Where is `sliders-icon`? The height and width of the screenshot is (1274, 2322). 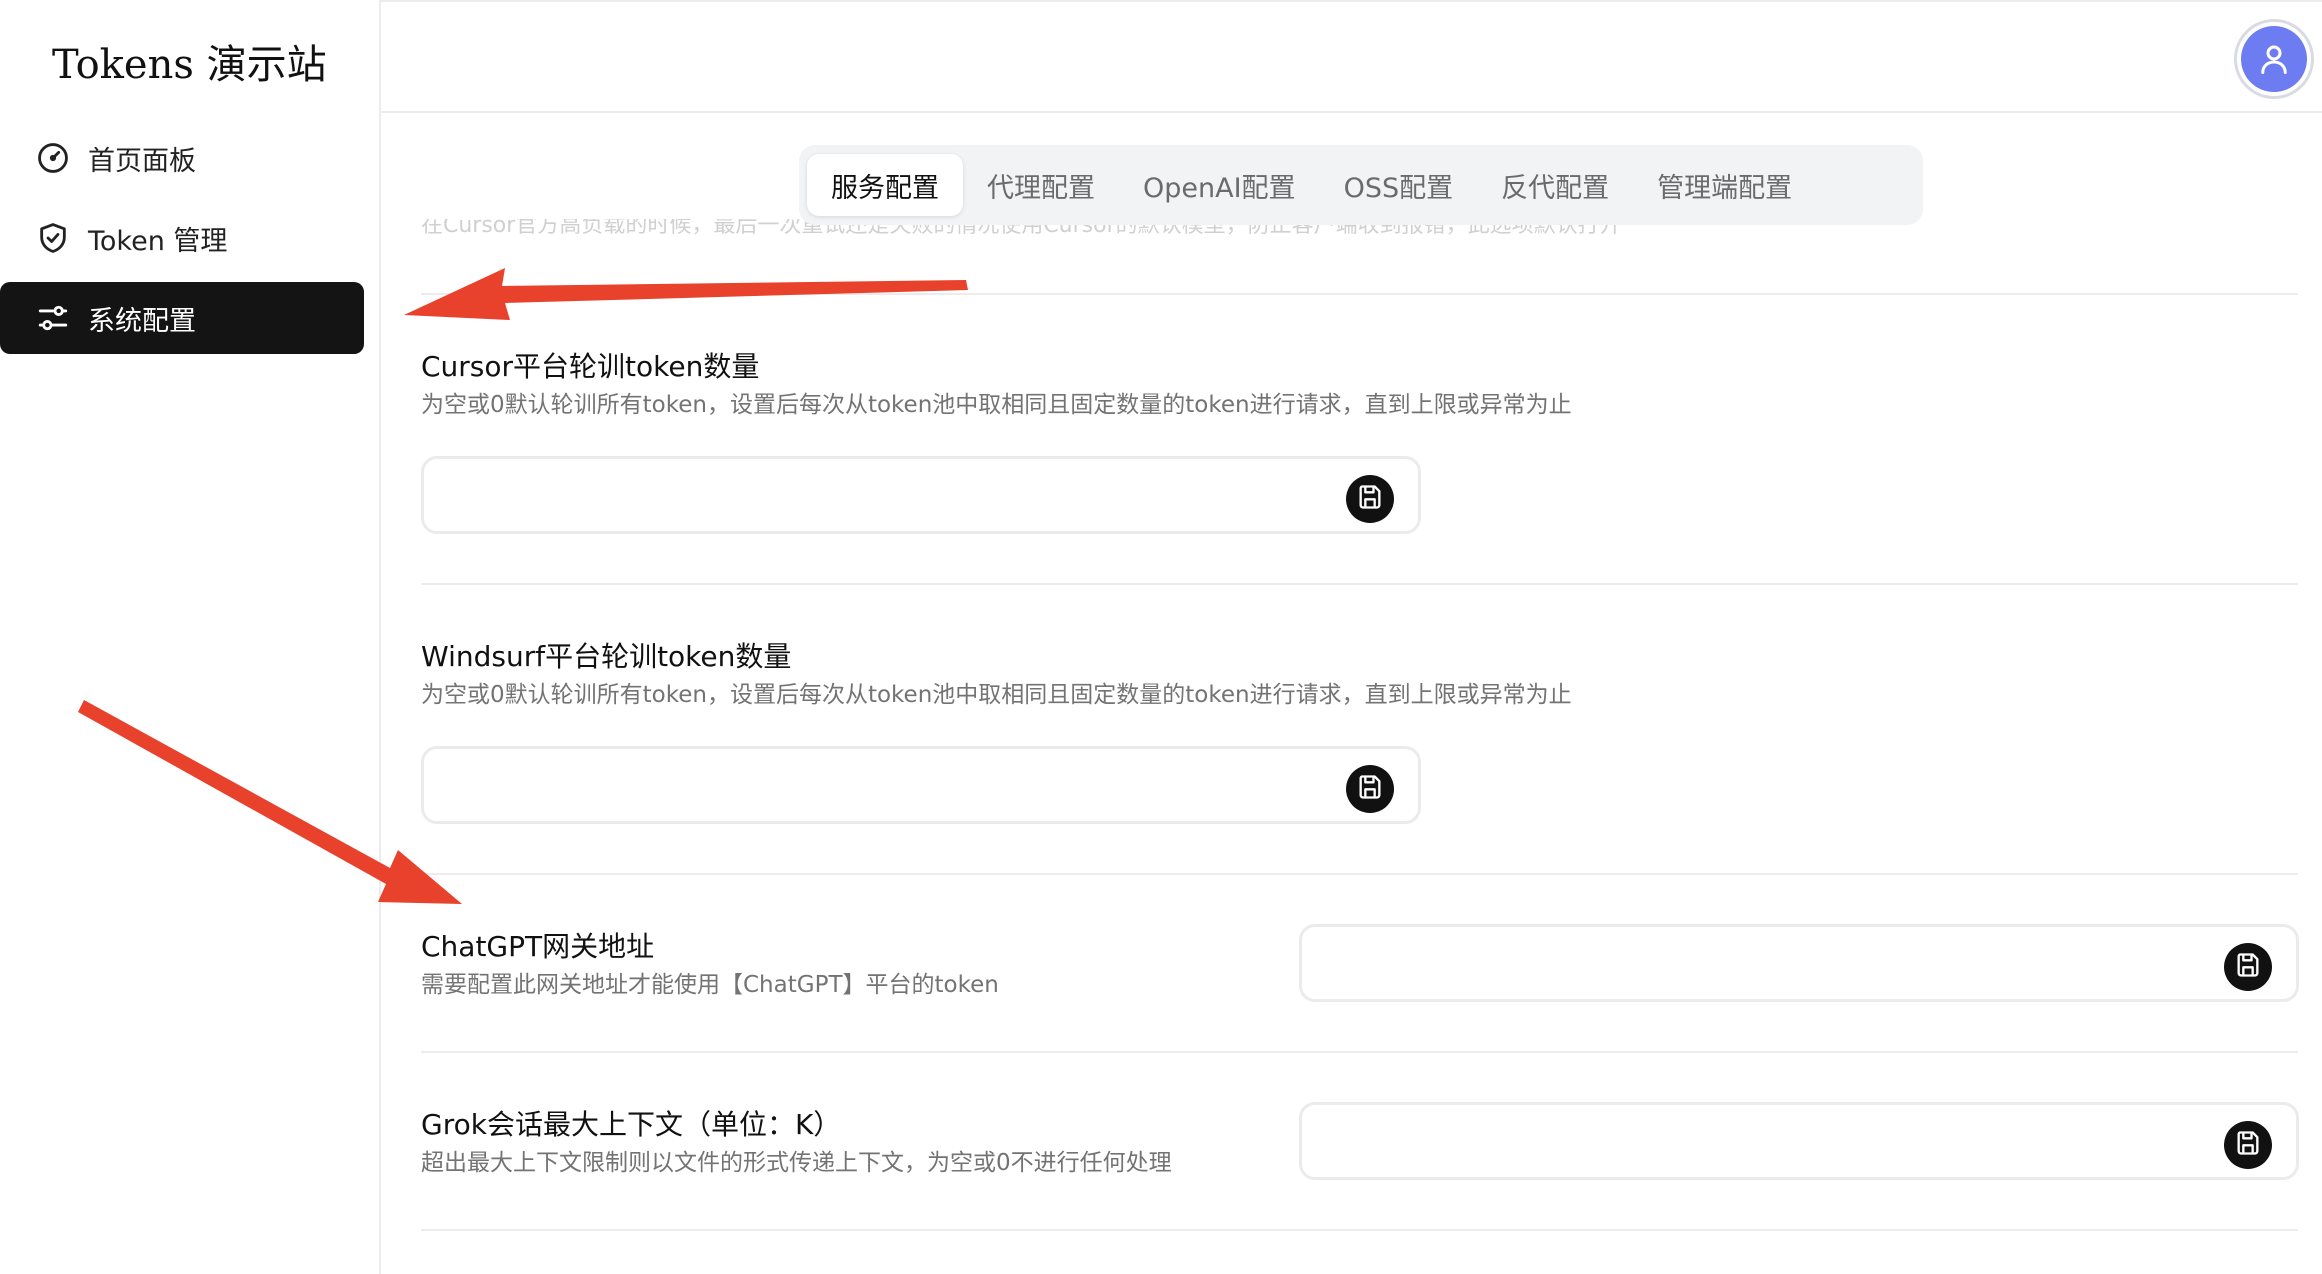 sliders-icon is located at coordinates (53, 318).